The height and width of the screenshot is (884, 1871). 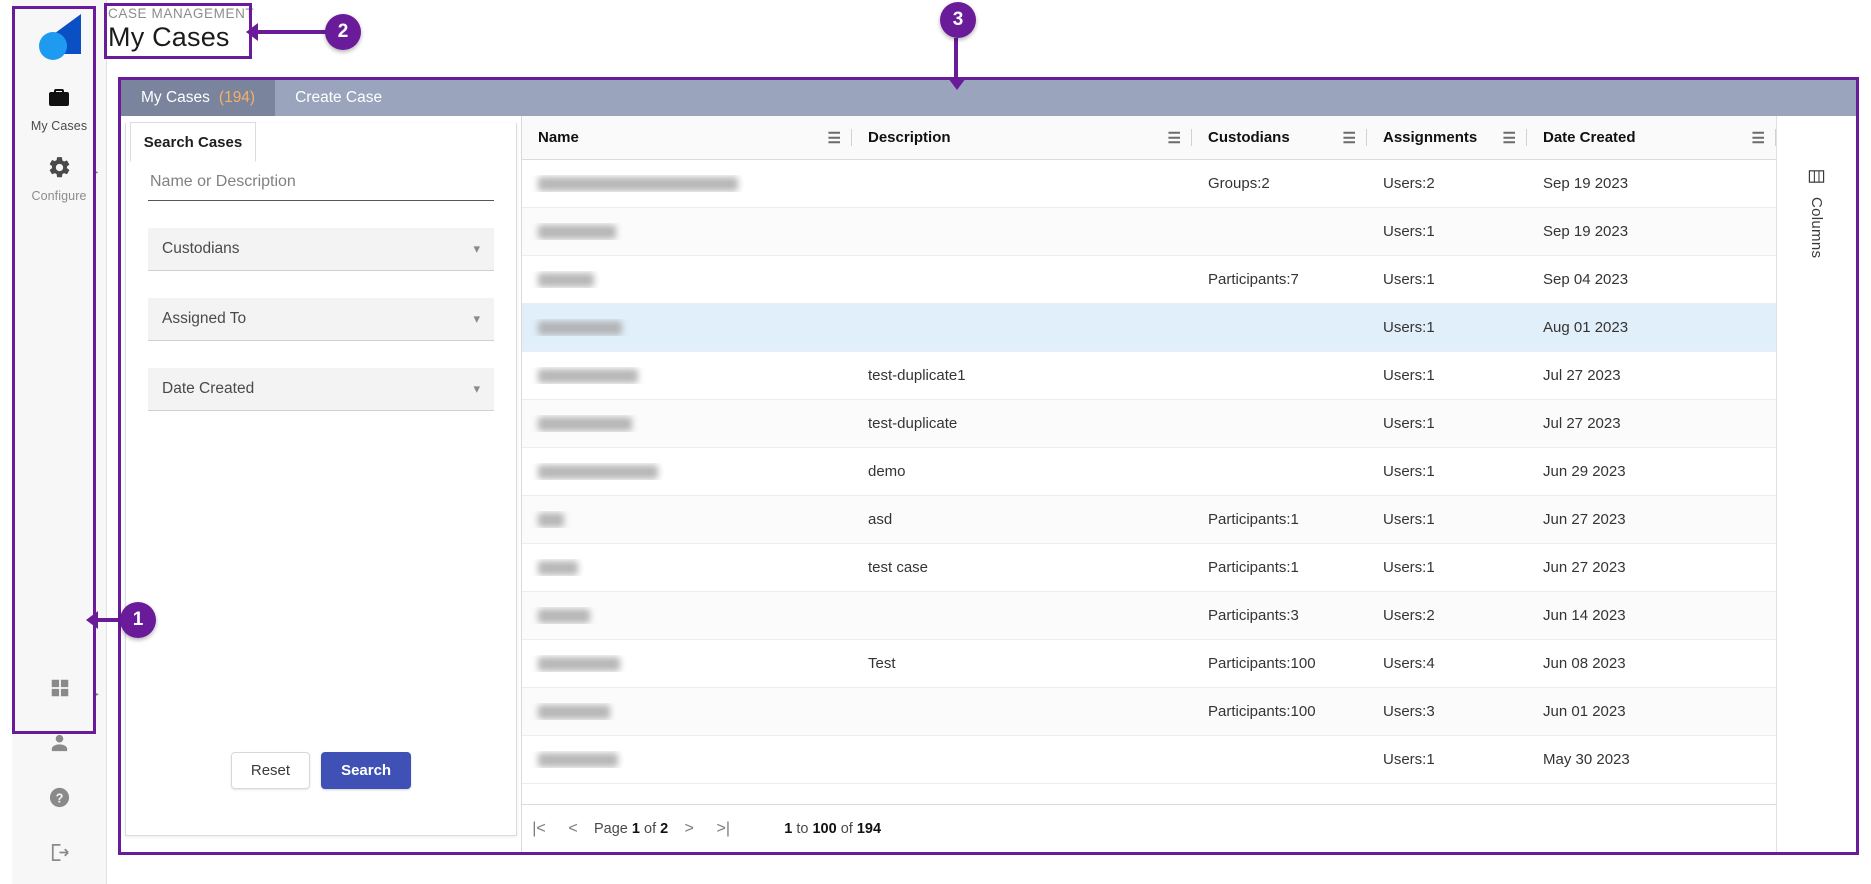 I want to click on sidebar-item-logout, so click(x=59, y=855).